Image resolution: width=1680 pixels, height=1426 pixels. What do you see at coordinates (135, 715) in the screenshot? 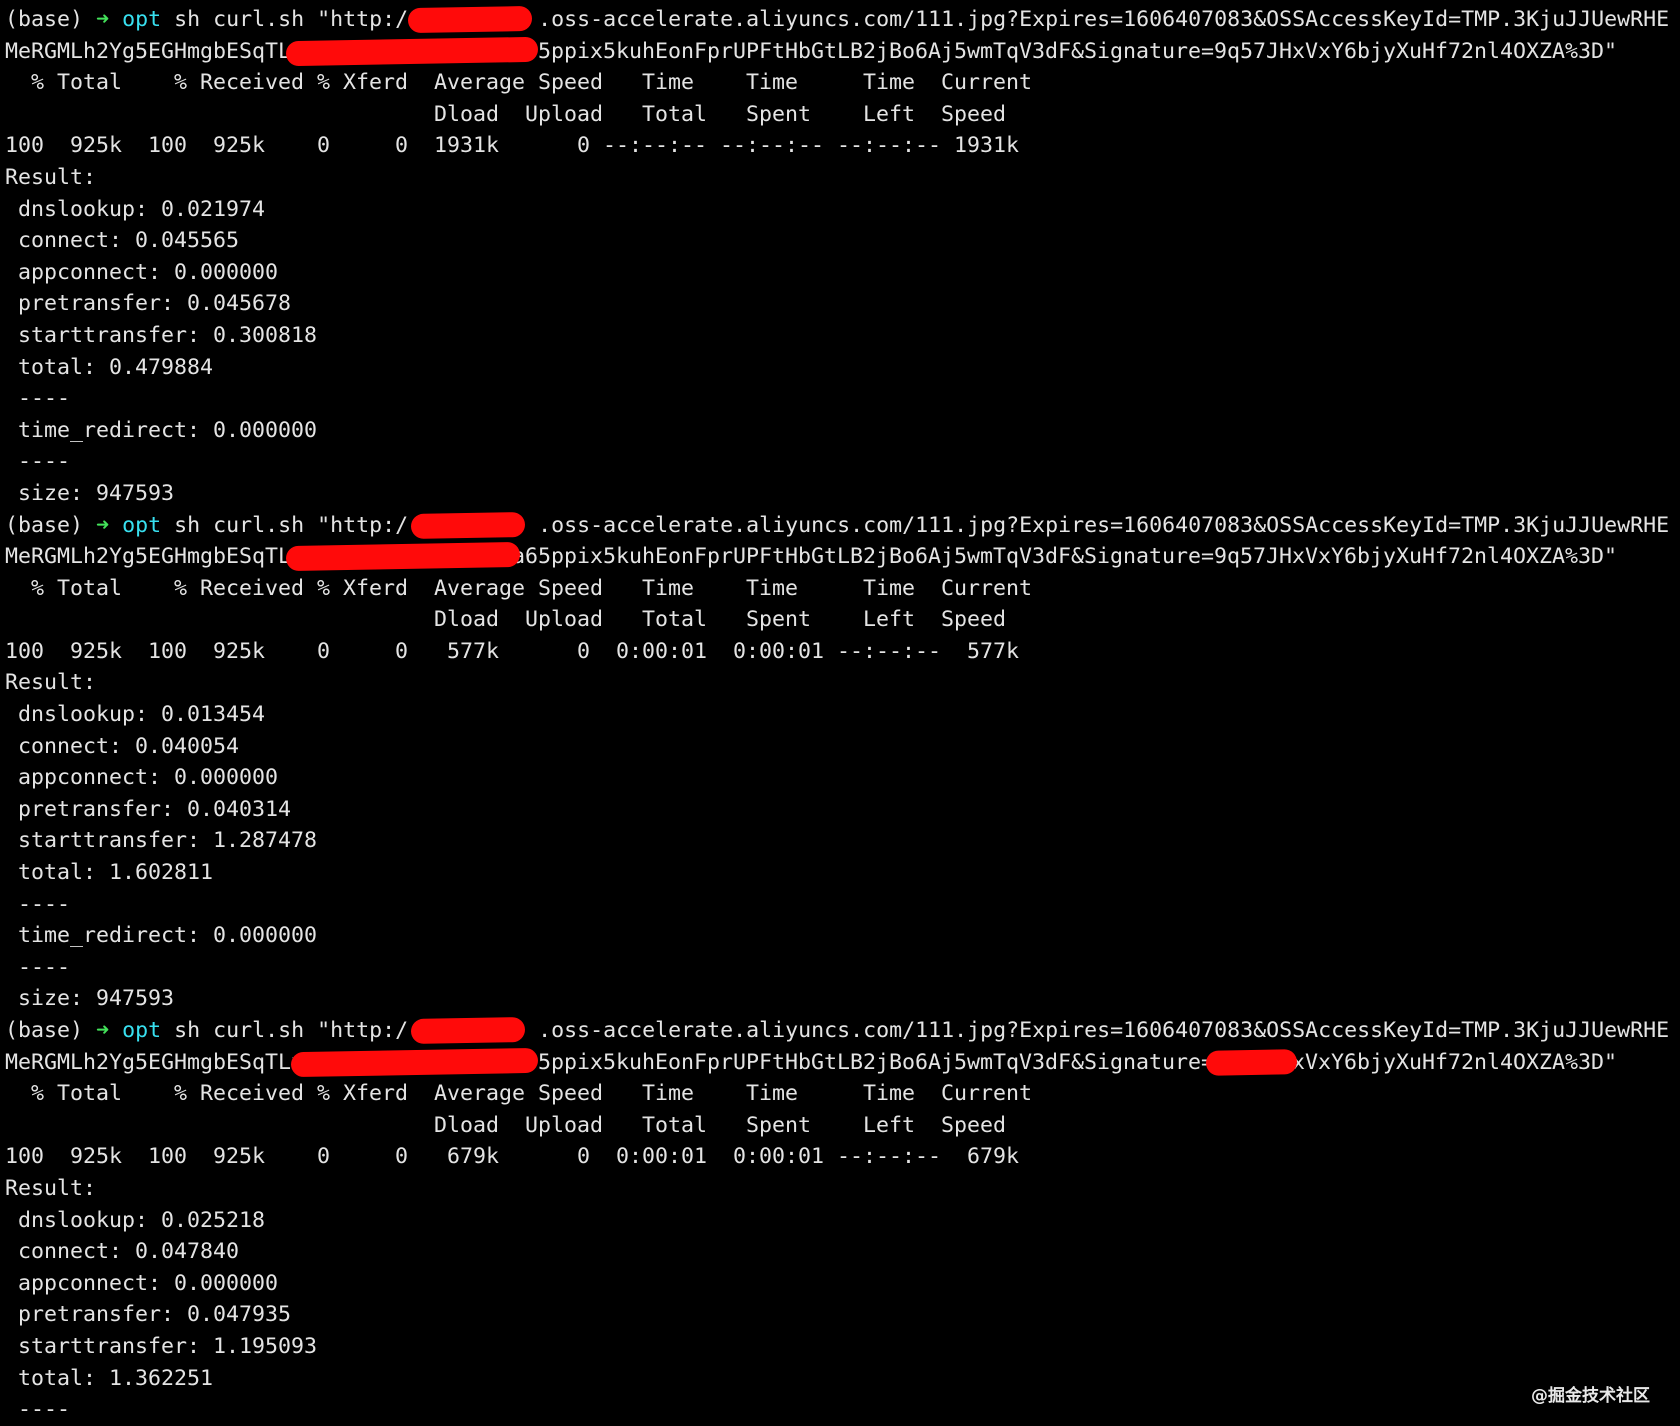
I see `result-stat: dnslookup: 0.013454` at bounding box center [135, 715].